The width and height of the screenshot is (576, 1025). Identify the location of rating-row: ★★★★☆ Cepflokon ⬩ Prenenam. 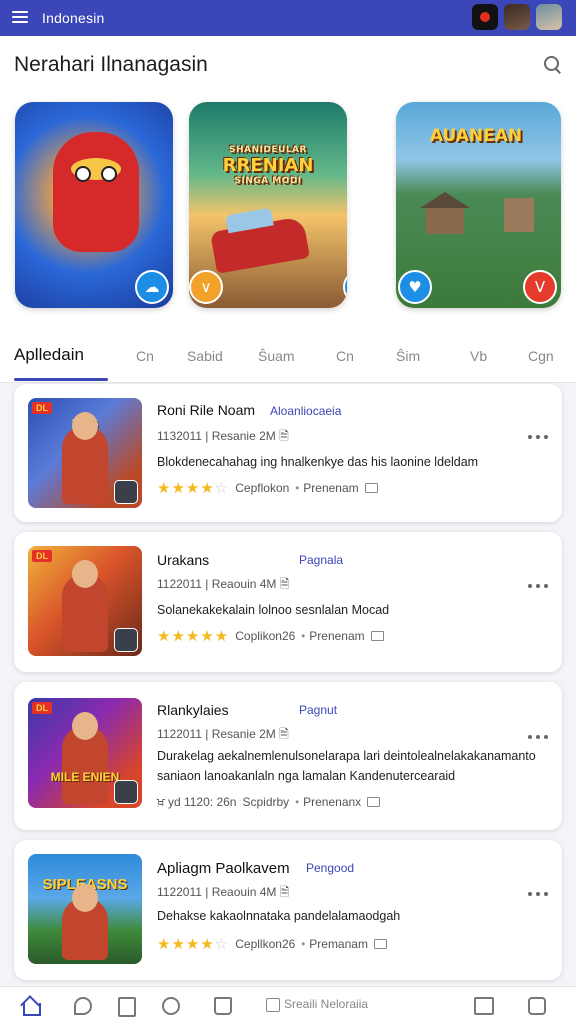
(267, 488).